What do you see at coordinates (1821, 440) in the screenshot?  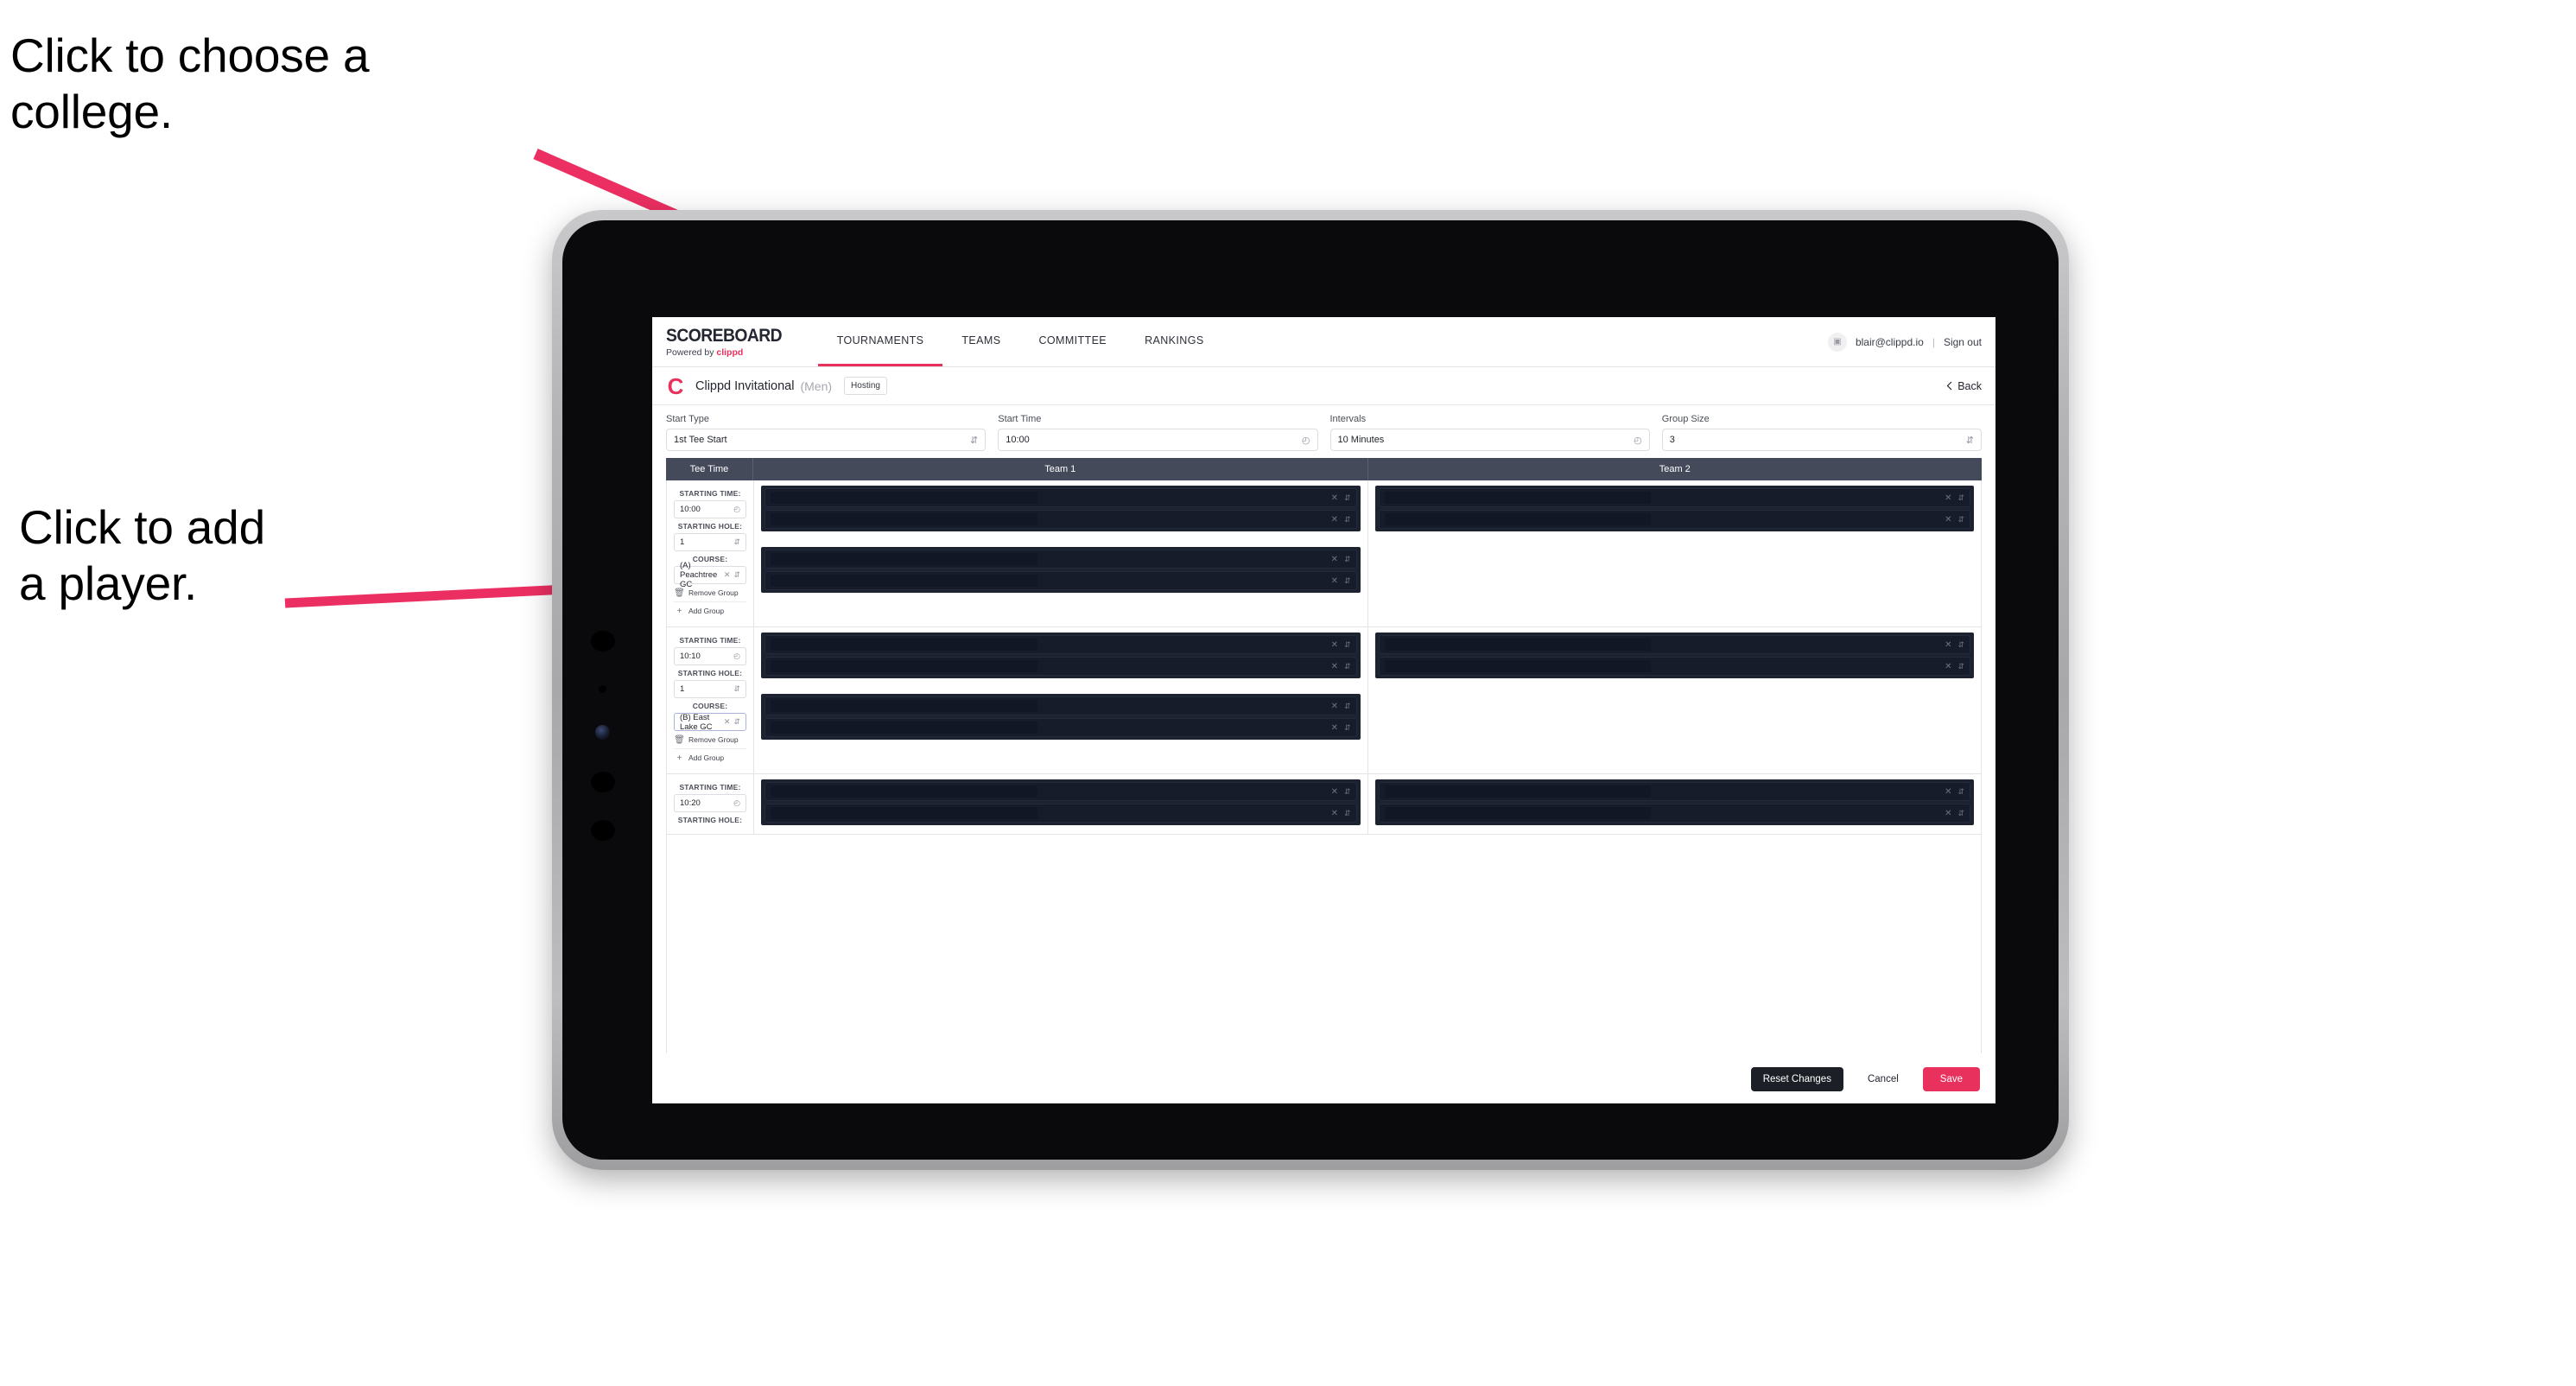 I see `group-size-select: 3 ⇵` at bounding box center [1821, 440].